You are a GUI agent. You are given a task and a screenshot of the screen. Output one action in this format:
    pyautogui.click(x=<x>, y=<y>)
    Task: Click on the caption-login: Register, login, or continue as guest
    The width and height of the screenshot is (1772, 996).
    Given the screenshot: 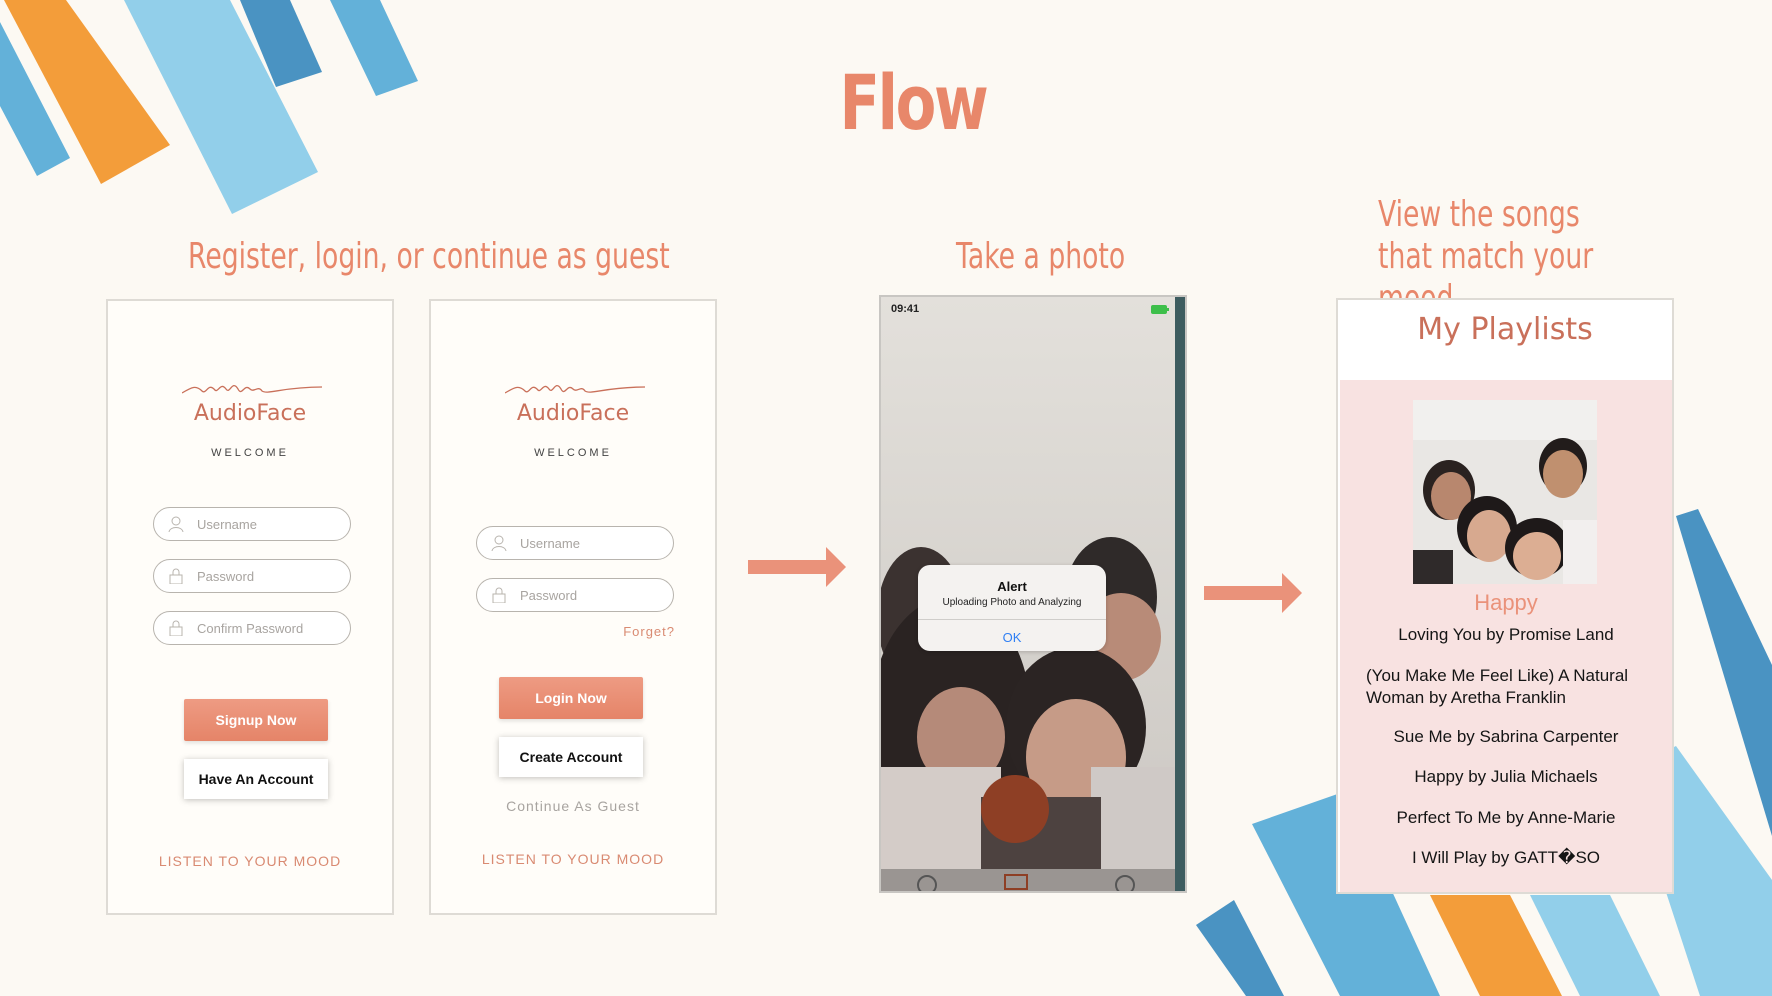 What is the action you would take?
    pyautogui.click(x=429, y=256)
    